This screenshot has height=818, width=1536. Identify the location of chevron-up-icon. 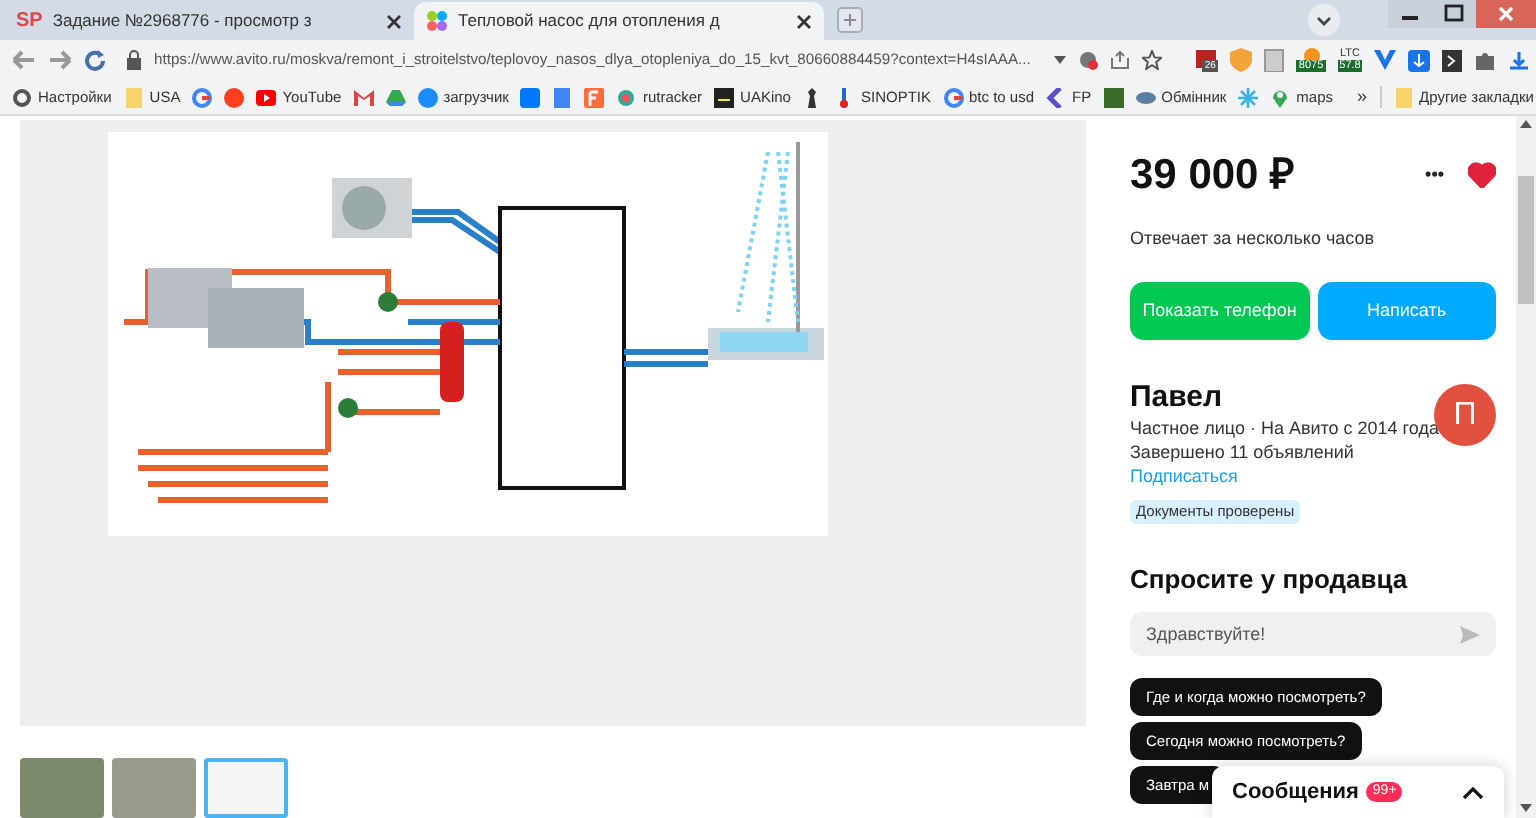
(1473, 792).